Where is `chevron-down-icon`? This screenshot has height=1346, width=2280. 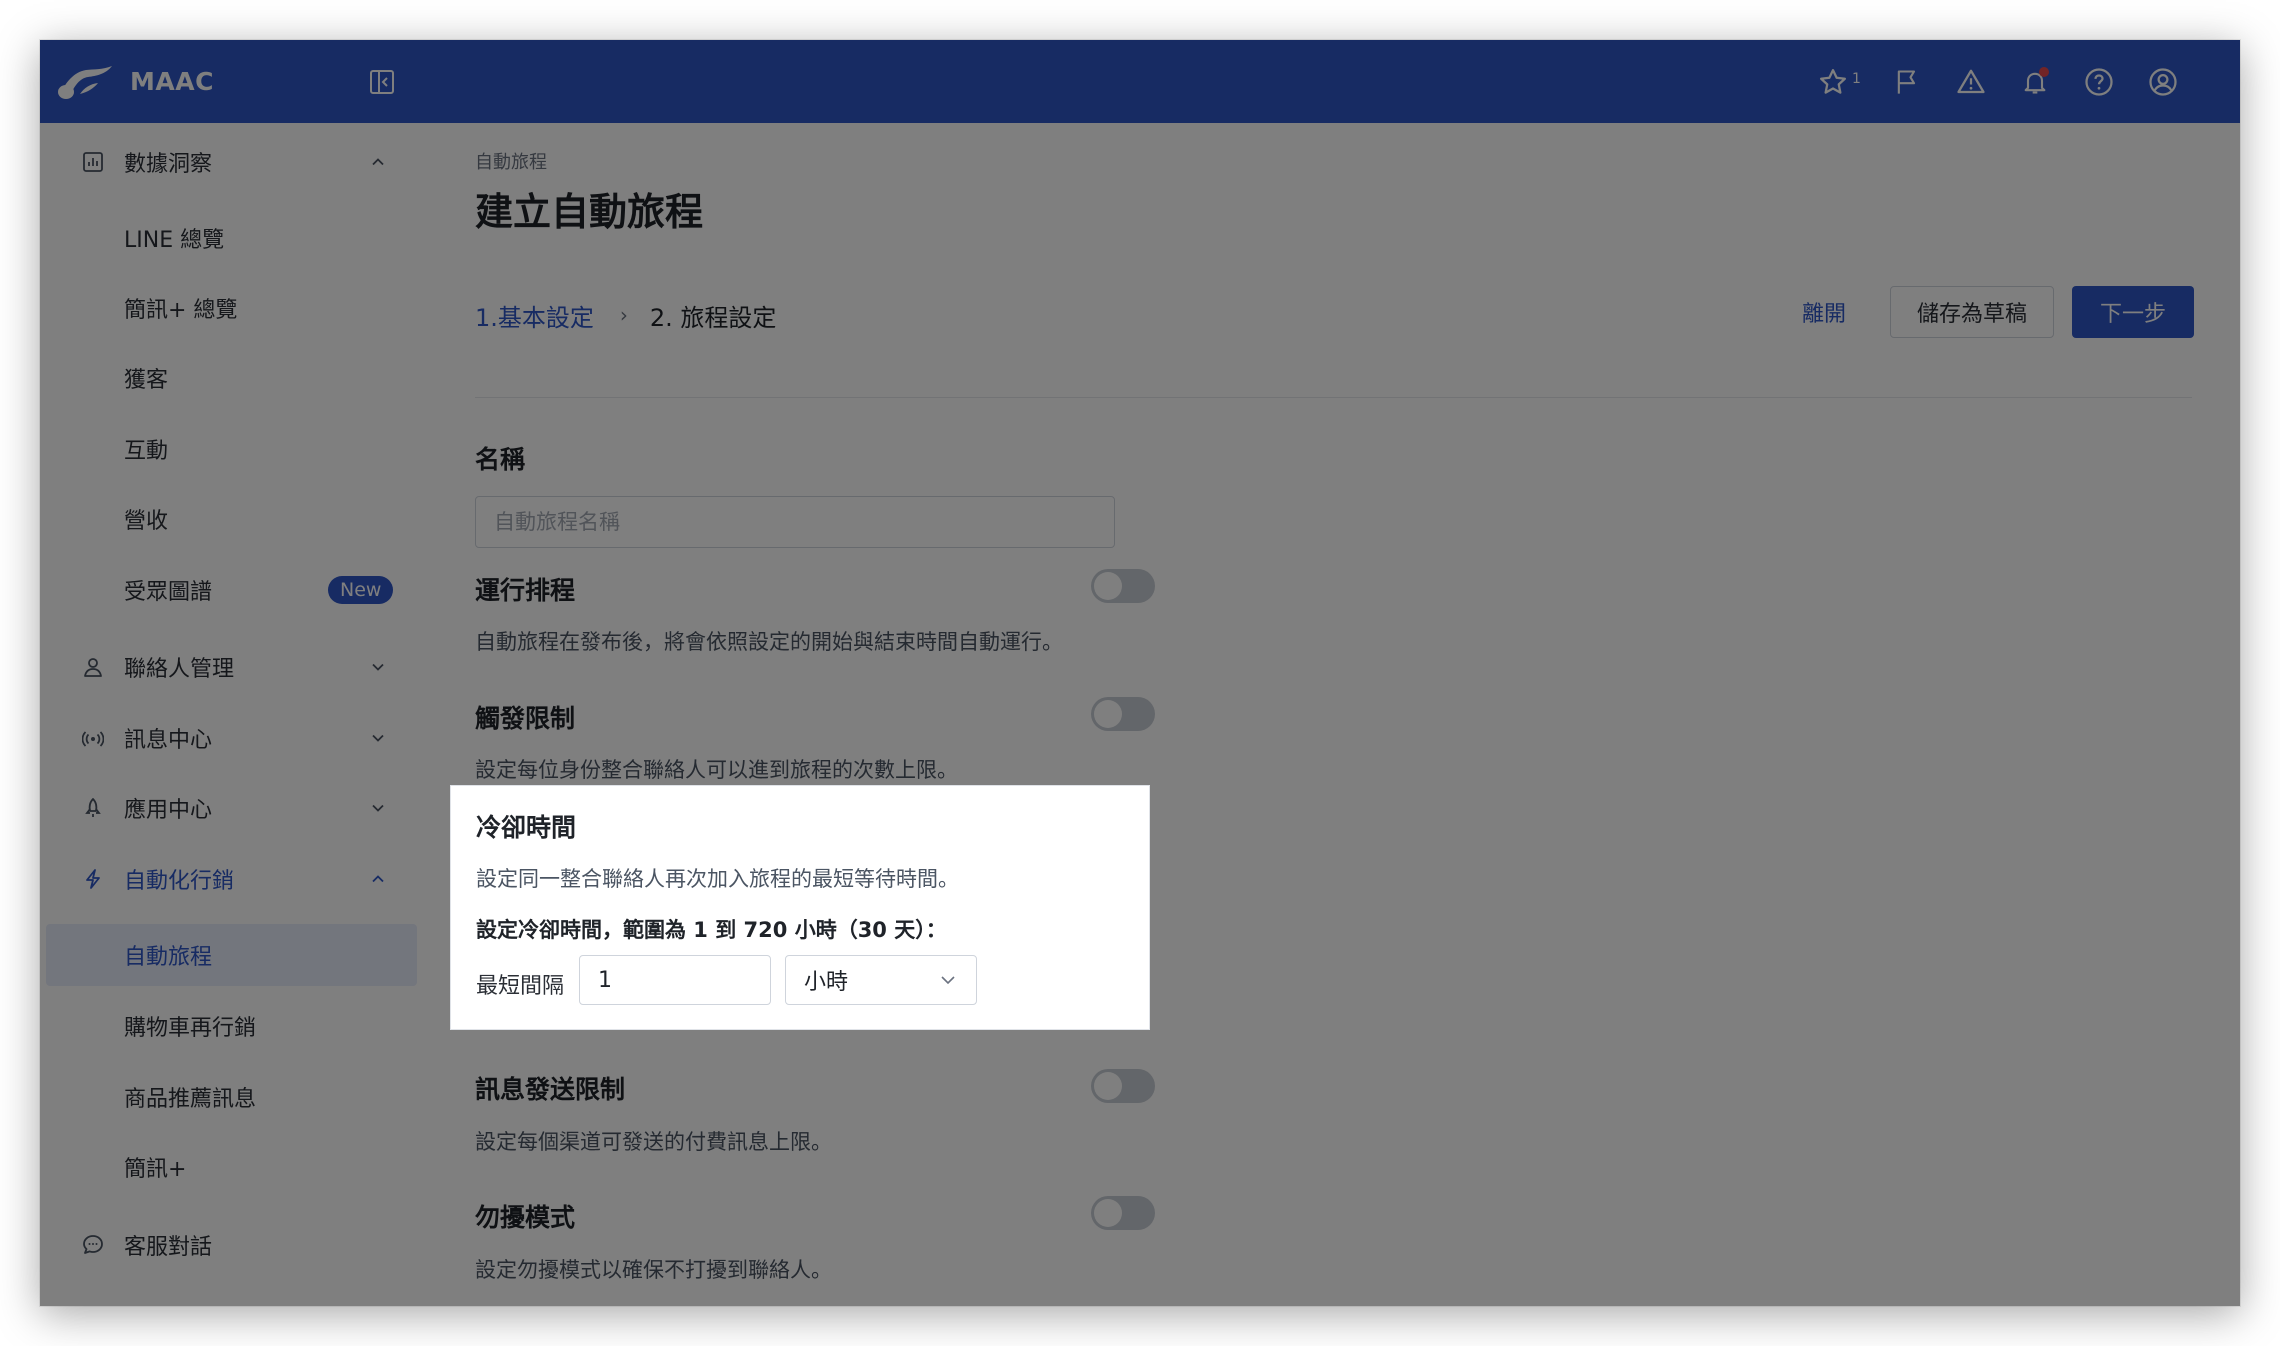
chevron-down-icon is located at coordinates (948, 980).